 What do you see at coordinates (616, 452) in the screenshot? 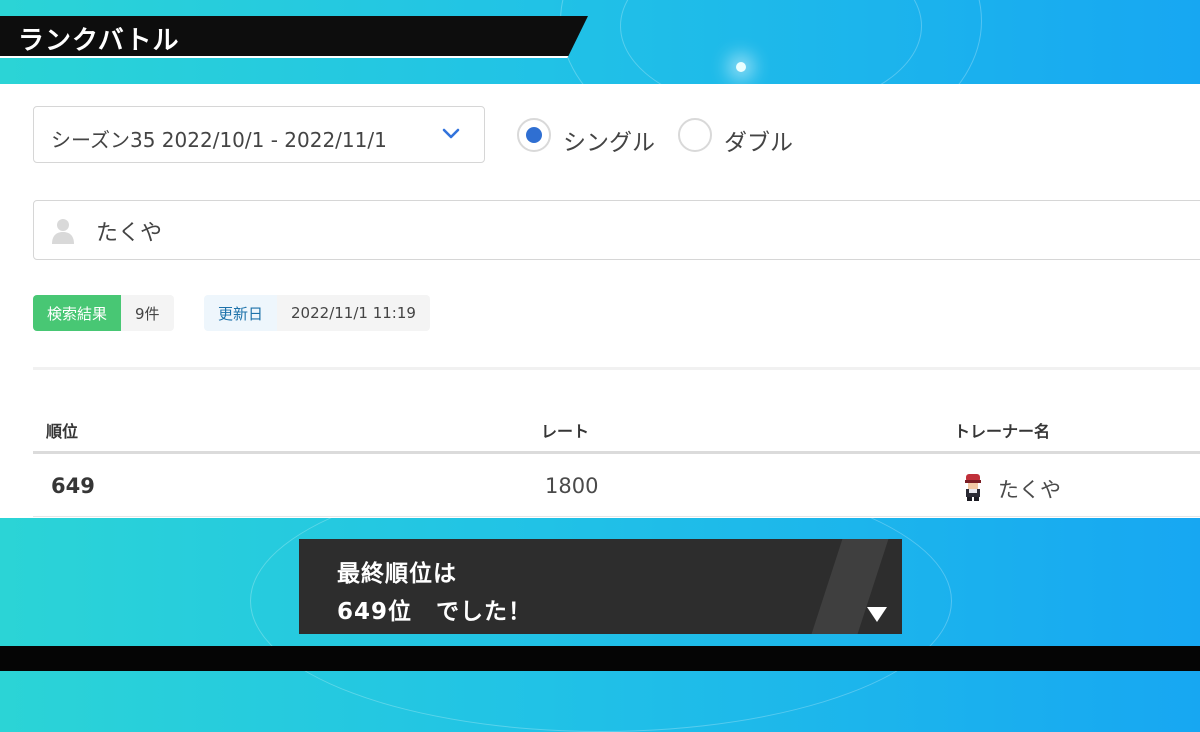
I see `table-header-divider` at bounding box center [616, 452].